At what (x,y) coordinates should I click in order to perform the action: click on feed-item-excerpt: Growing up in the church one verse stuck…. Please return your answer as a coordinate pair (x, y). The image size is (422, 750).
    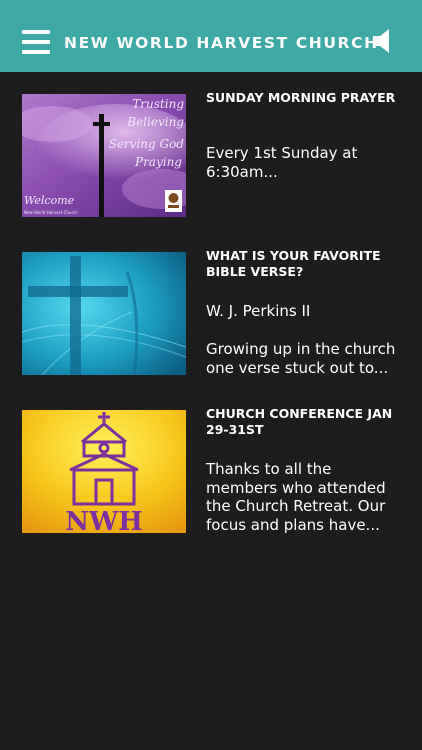
    Looking at the image, I should click on (301, 358).